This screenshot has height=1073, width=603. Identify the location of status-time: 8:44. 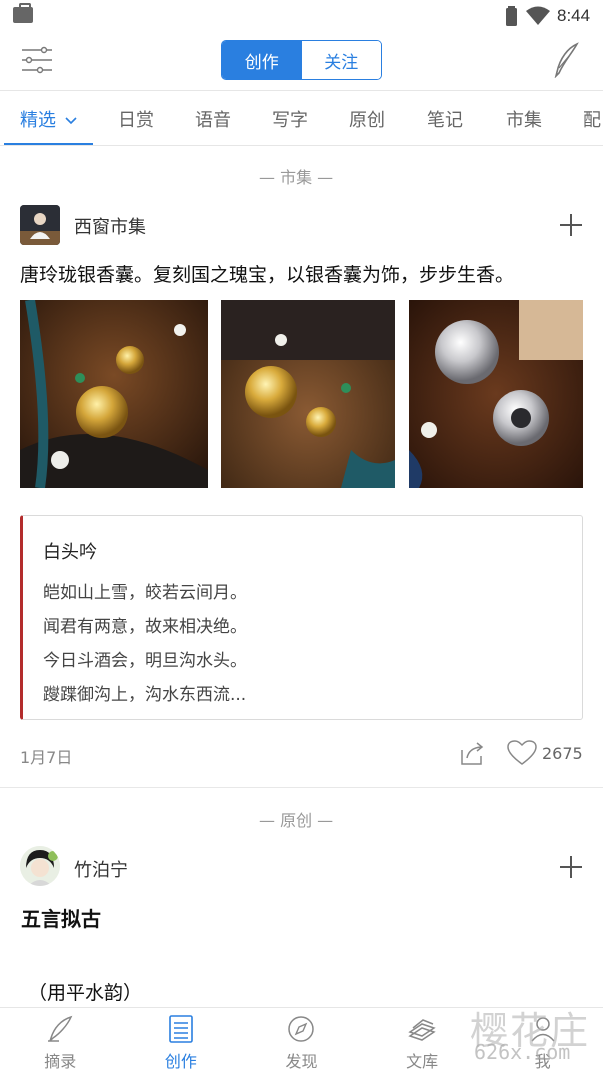
(574, 15).